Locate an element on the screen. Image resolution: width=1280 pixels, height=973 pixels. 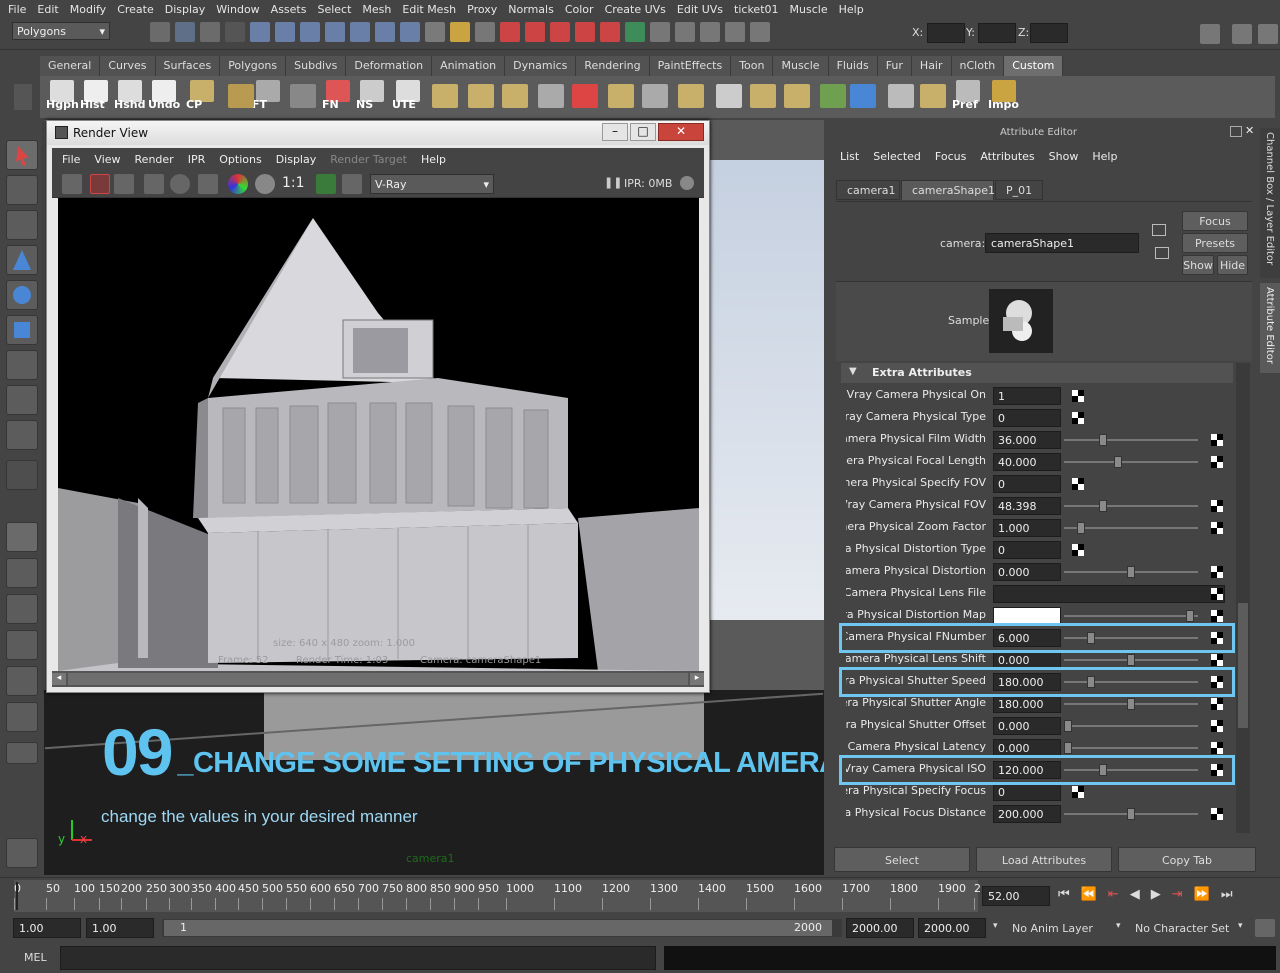
shelf-tool-3-icon is located at coordinates (445, 96).